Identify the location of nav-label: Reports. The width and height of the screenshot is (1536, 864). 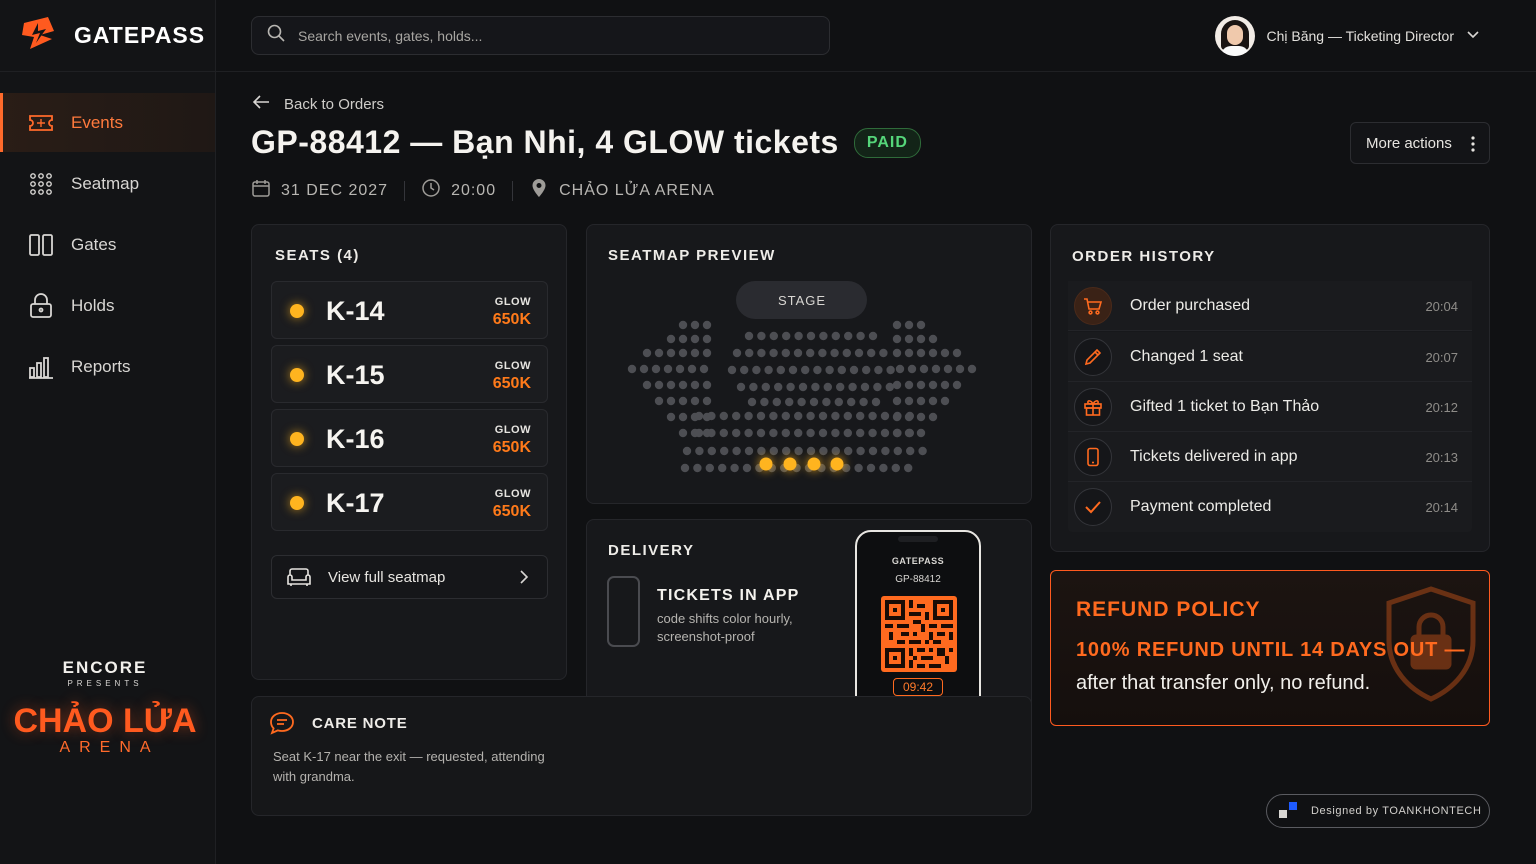
(101, 366).